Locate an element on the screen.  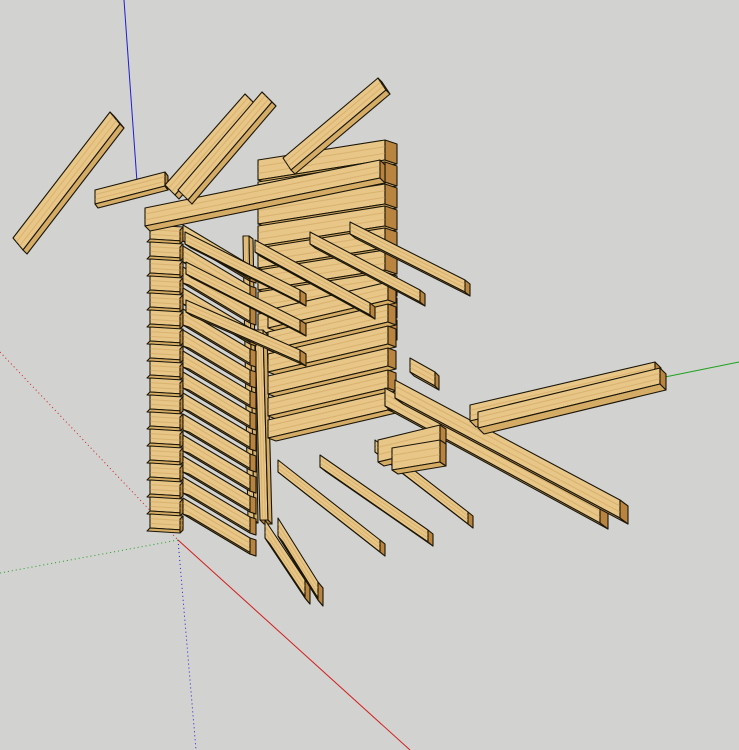
plank-side-face is located at coordinates (300, 571).